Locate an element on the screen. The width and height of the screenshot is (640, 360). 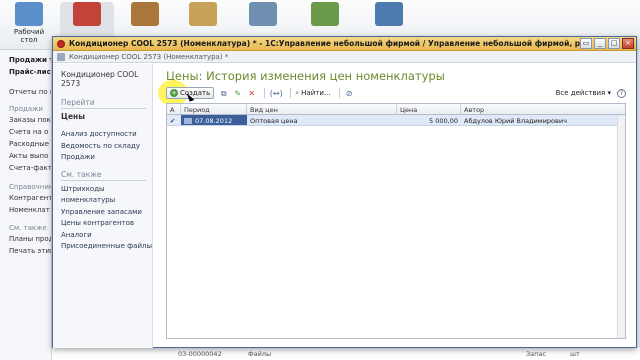
add-icon: + is located at coordinates (174, 93).